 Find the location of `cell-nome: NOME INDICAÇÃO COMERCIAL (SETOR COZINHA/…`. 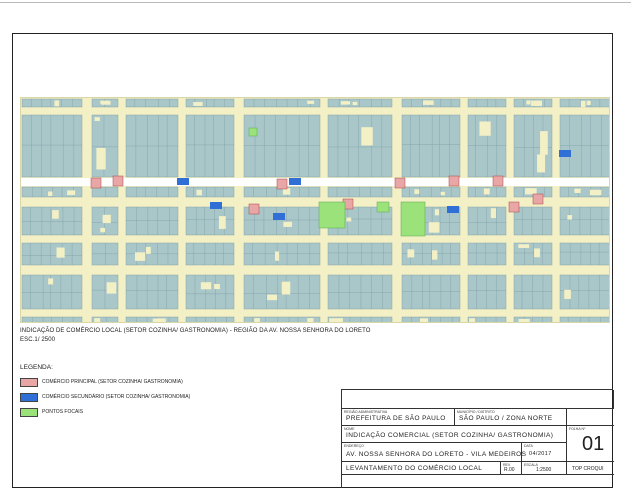

cell-nome: NOME INDICAÇÃO COMERCIAL (SETOR COZINHA/… is located at coordinates (454, 434).